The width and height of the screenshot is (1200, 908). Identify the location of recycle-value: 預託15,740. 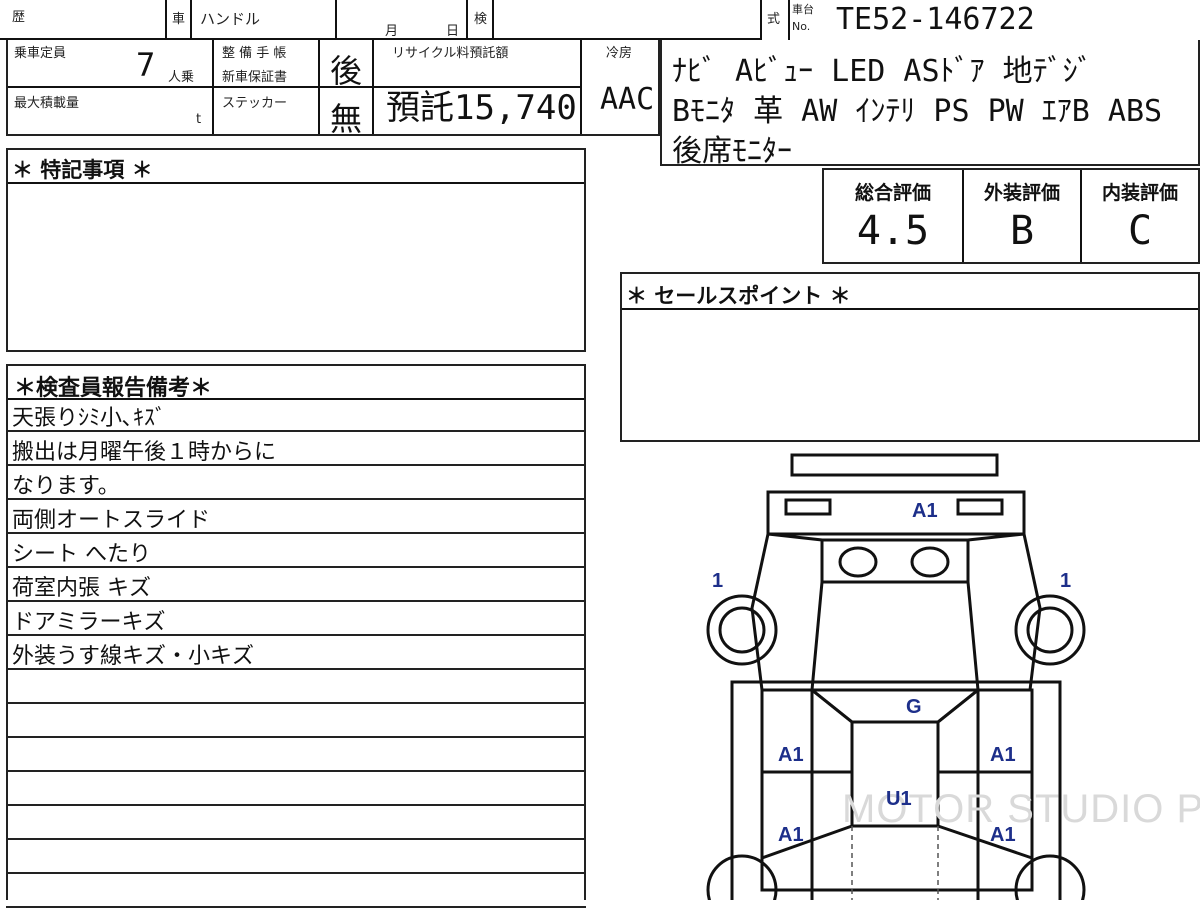
(481, 108).